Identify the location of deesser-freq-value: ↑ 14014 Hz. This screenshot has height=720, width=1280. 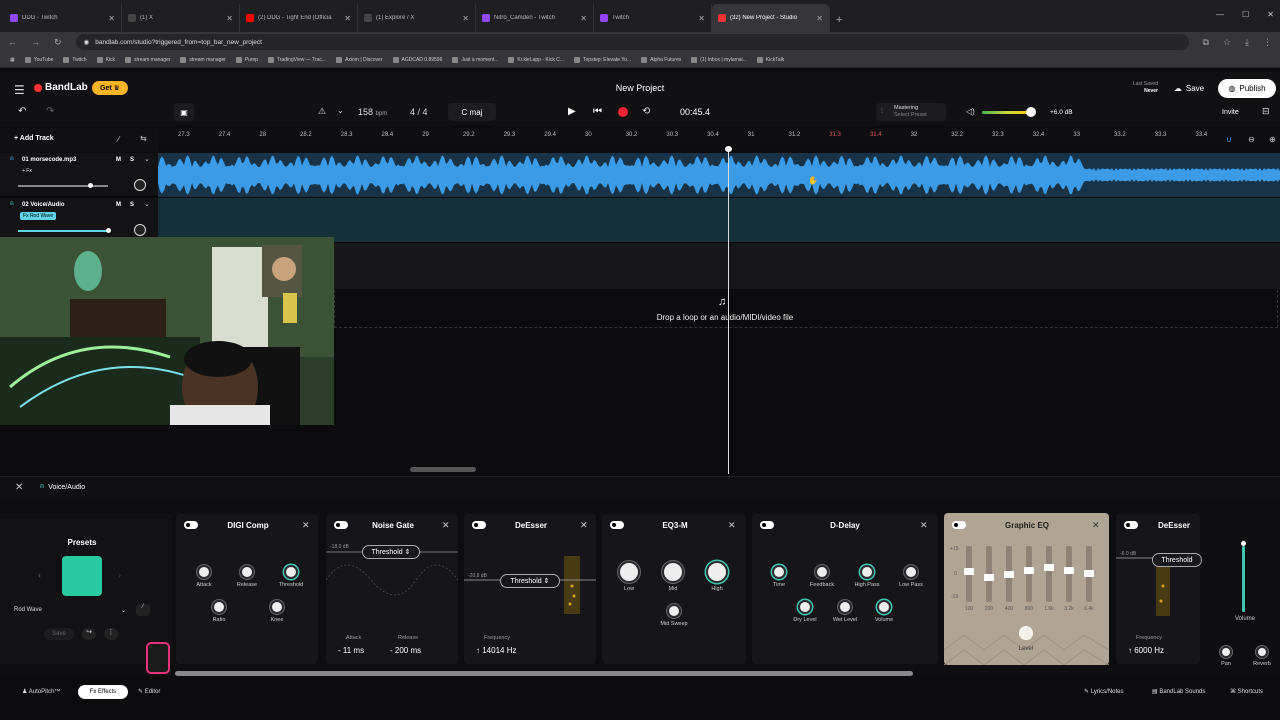
(496, 650).